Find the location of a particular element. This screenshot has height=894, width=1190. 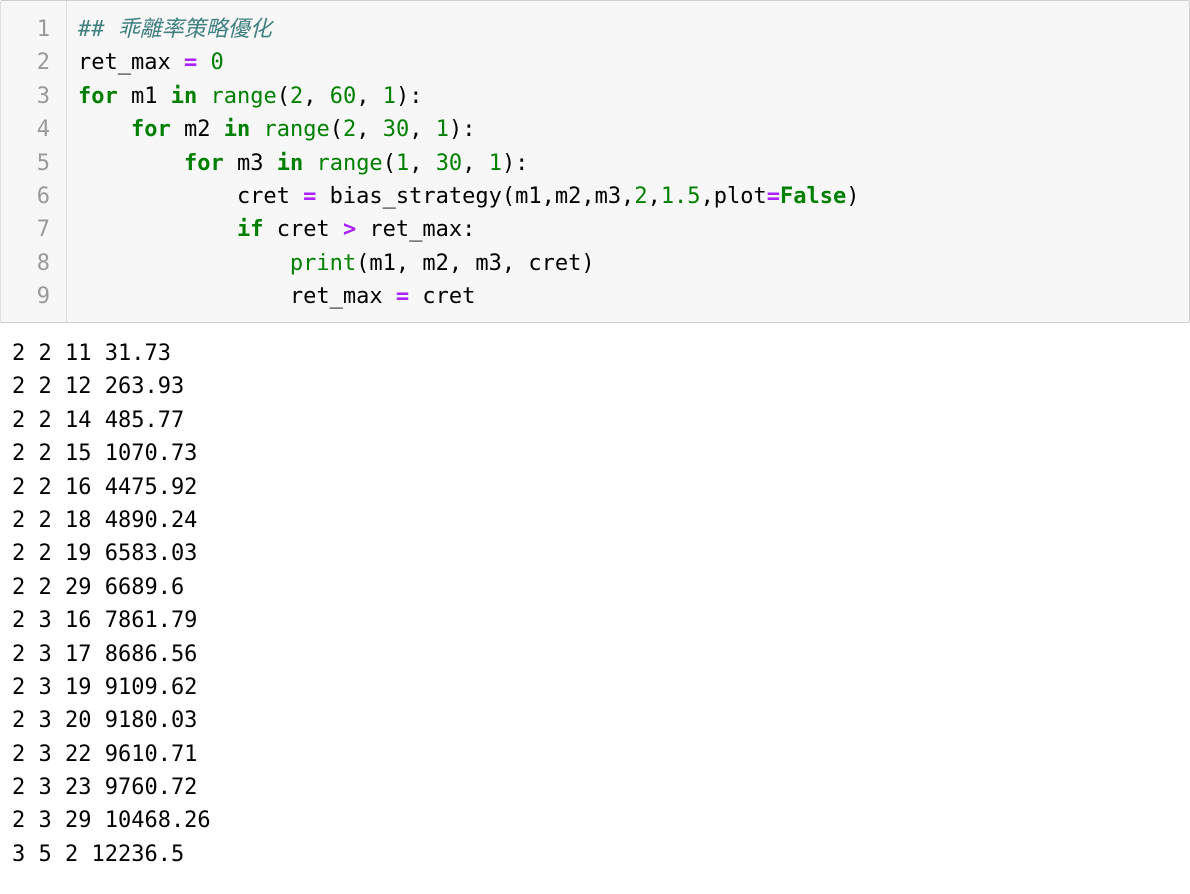

line-number-gutter: 1 2 3 4 5 6 7 8 9 is located at coordinates (34, 161).